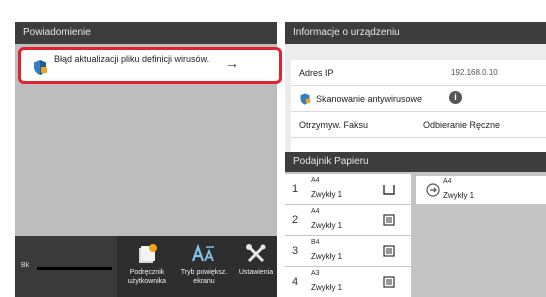  I want to click on tray-number: 1, so click(295, 189).